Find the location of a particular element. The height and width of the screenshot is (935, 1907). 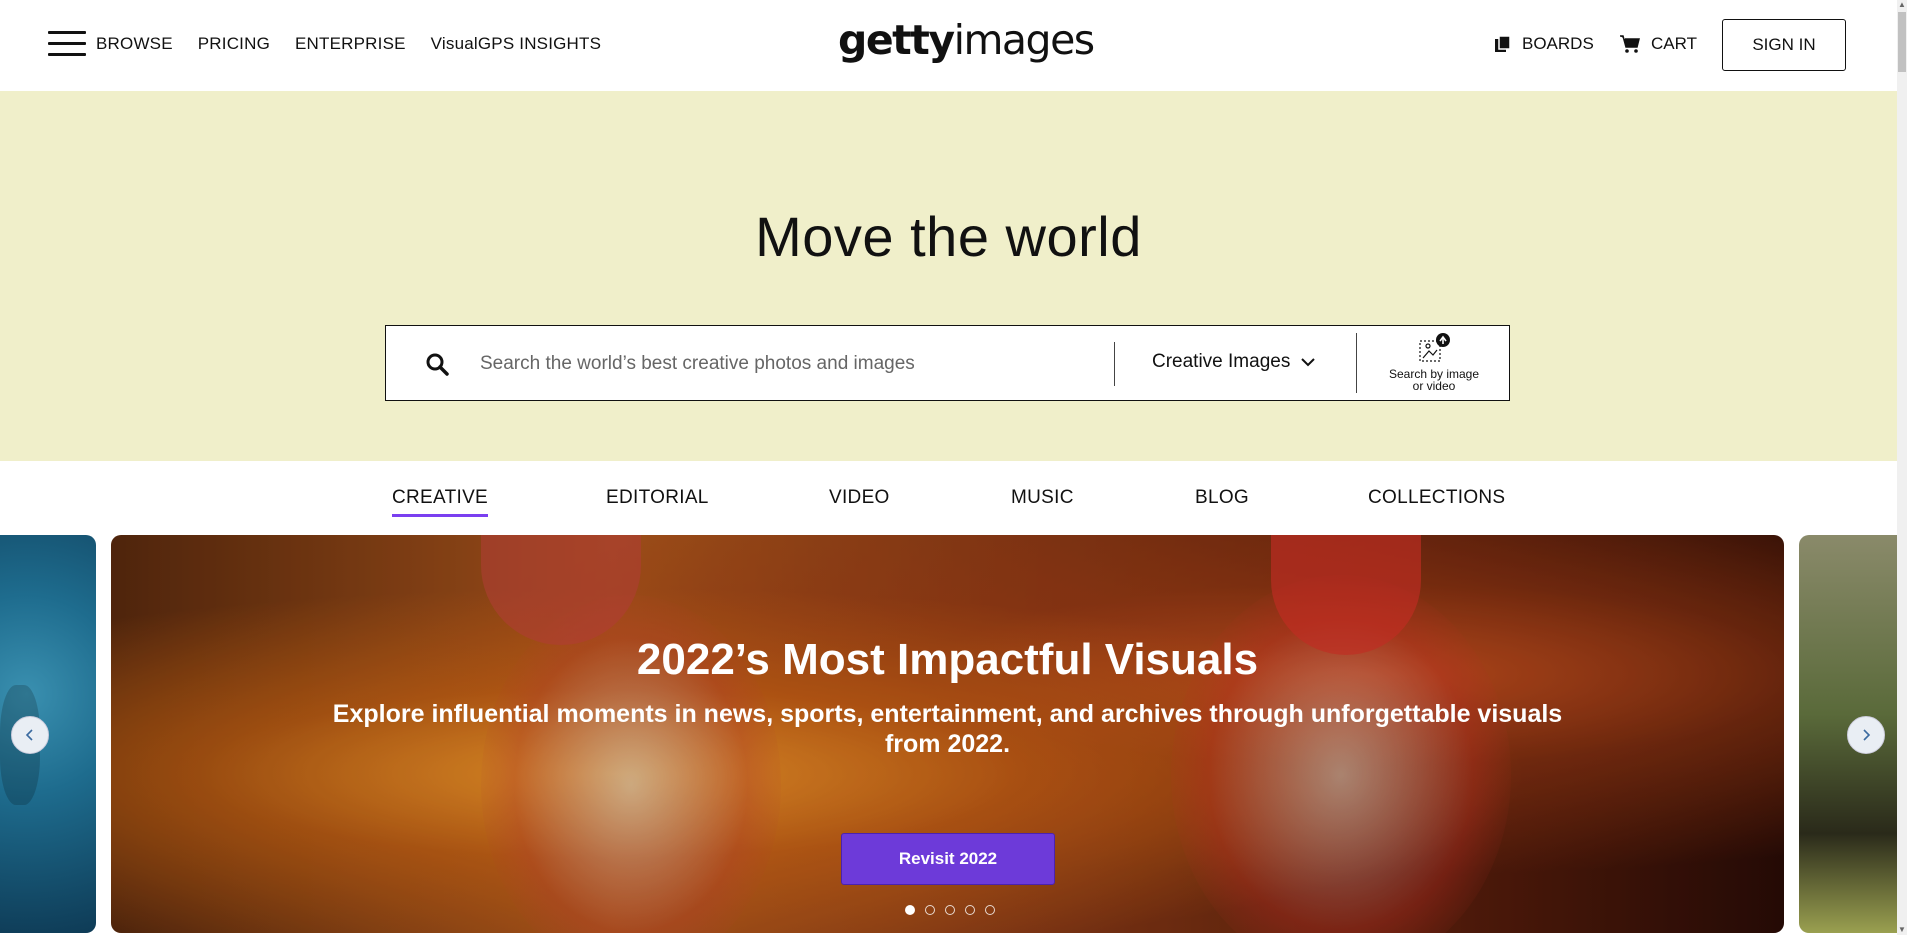

cart-link: CART is located at coordinates (1658, 44).